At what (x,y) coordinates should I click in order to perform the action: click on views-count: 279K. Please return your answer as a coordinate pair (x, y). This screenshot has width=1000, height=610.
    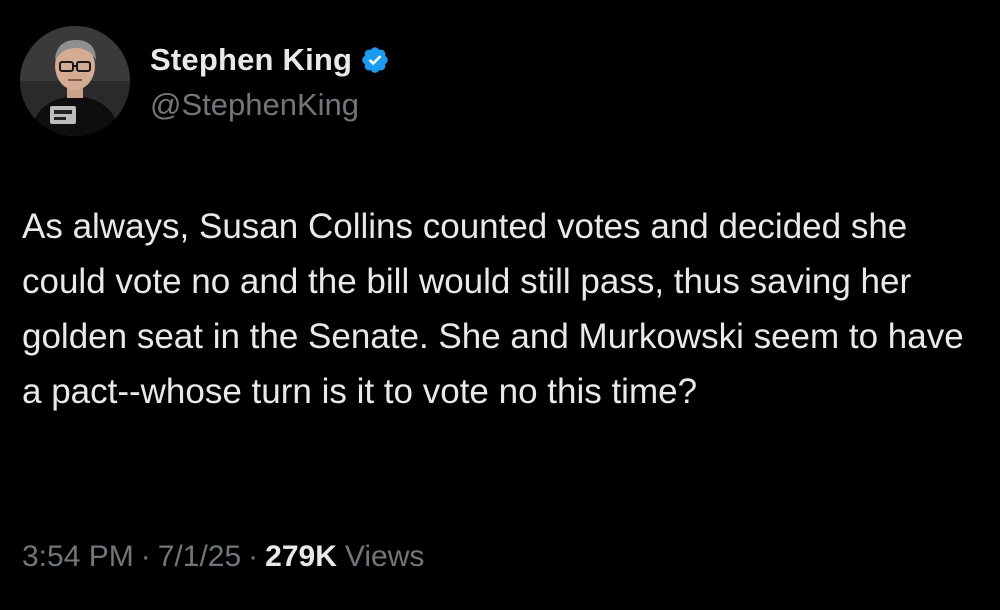
    Looking at the image, I should click on (301, 557).